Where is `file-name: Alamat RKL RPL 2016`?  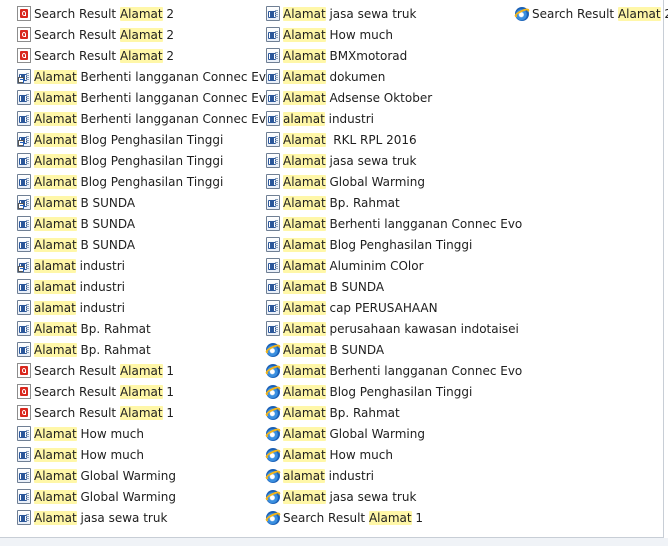 file-name: Alamat RKL RPL 2016 is located at coordinates (350, 140).